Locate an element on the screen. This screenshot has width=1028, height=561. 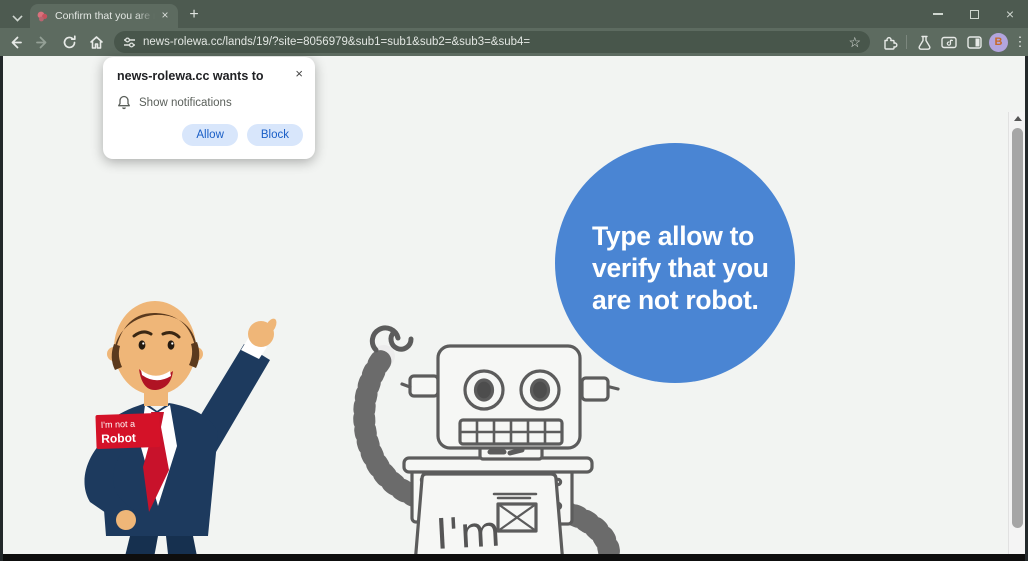
back-arrow-icon is located at coordinates (16, 42).